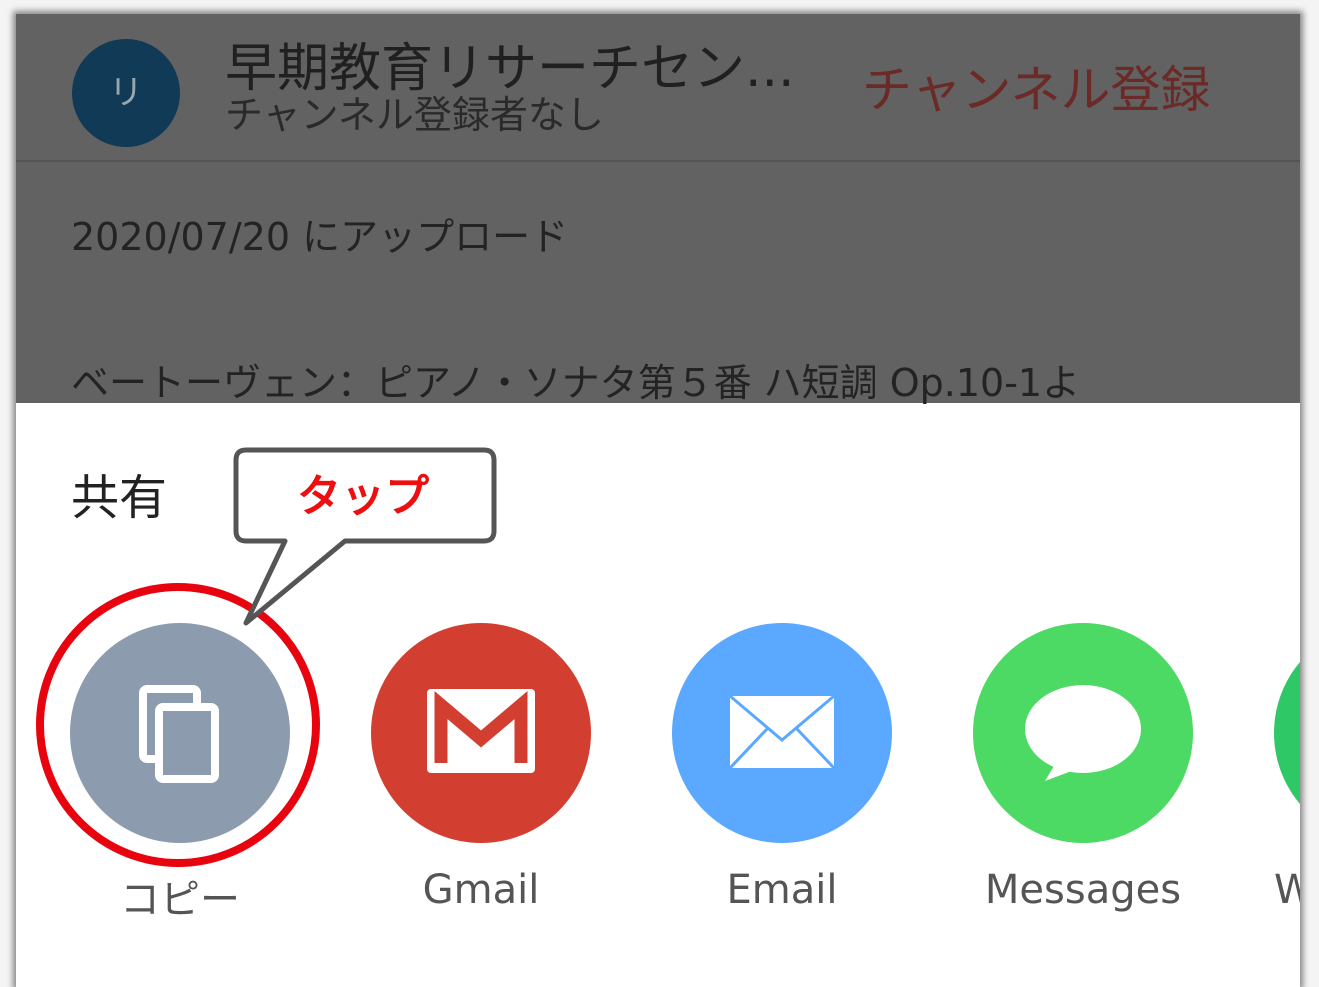 Image resolution: width=1319 pixels, height=987 pixels. I want to click on callout-text: タップ, so click(363, 496).